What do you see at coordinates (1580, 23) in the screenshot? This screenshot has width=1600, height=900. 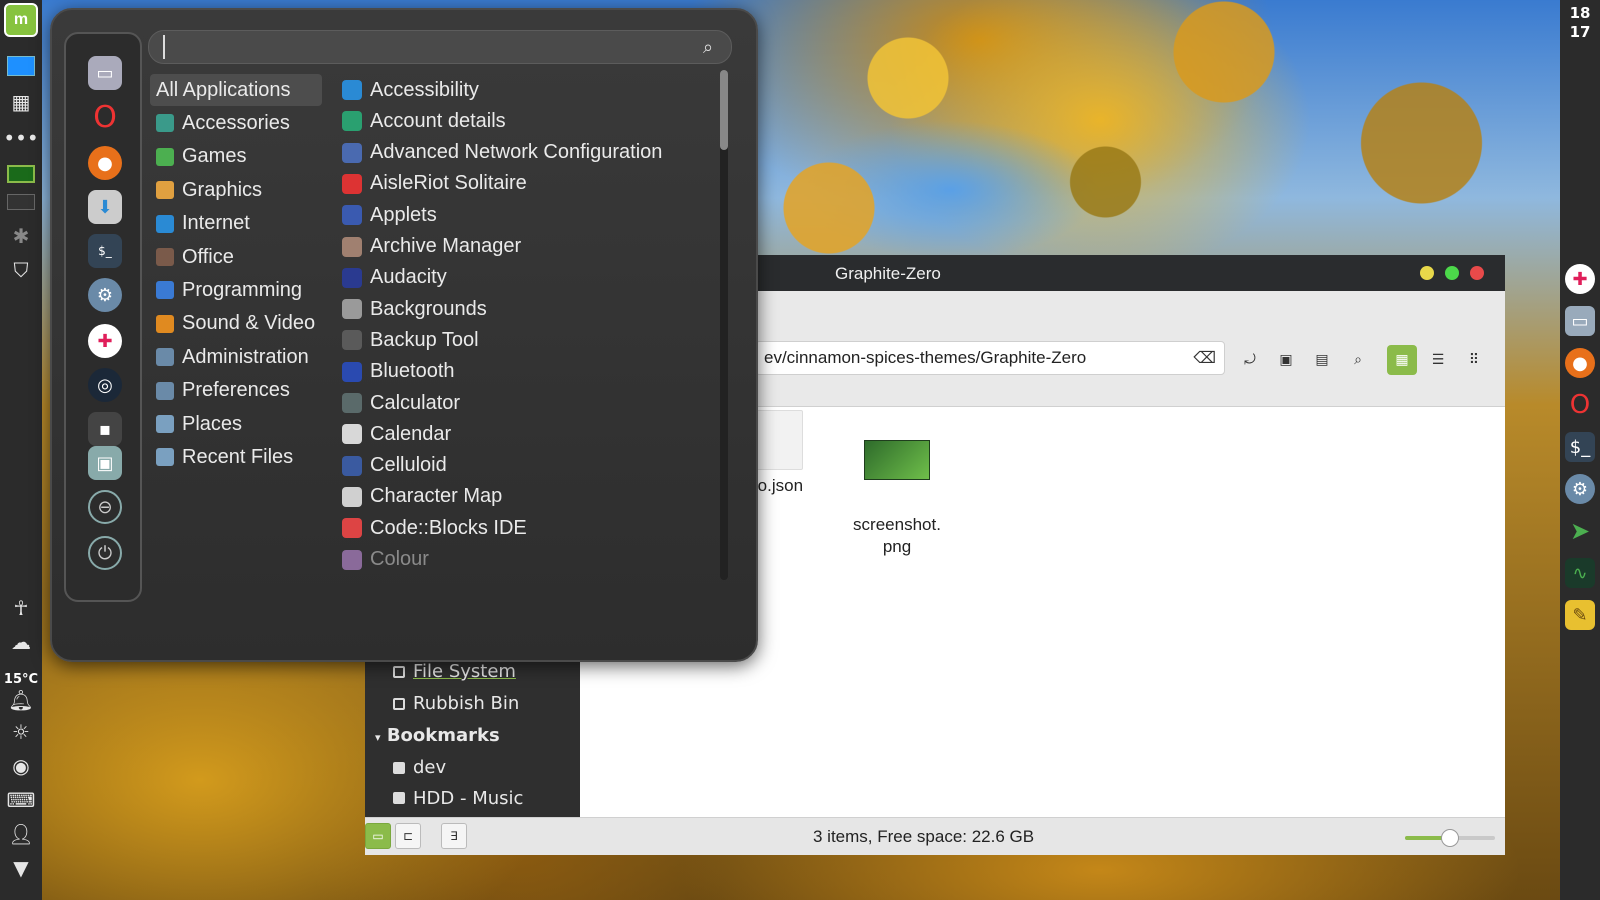 I see `clock: 18 17` at bounding box center [1580, 23].